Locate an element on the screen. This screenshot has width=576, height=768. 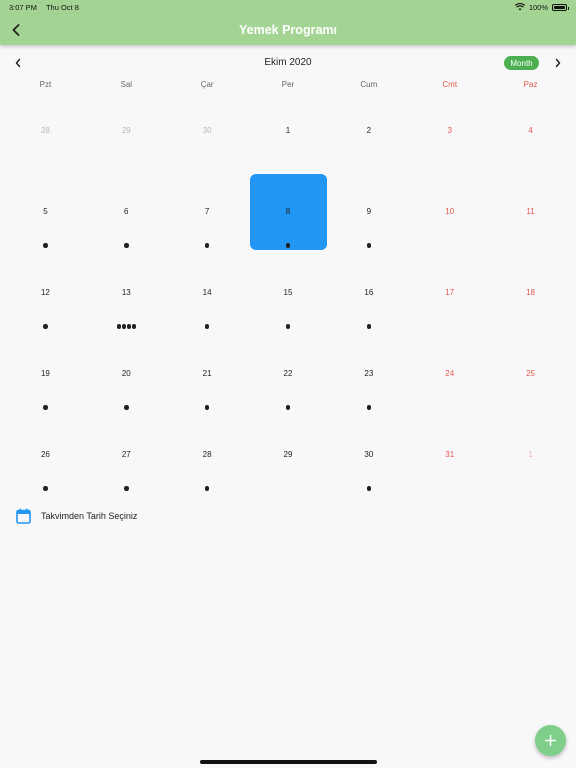
calendar-day: 10 is located at coordinates (449, 211).